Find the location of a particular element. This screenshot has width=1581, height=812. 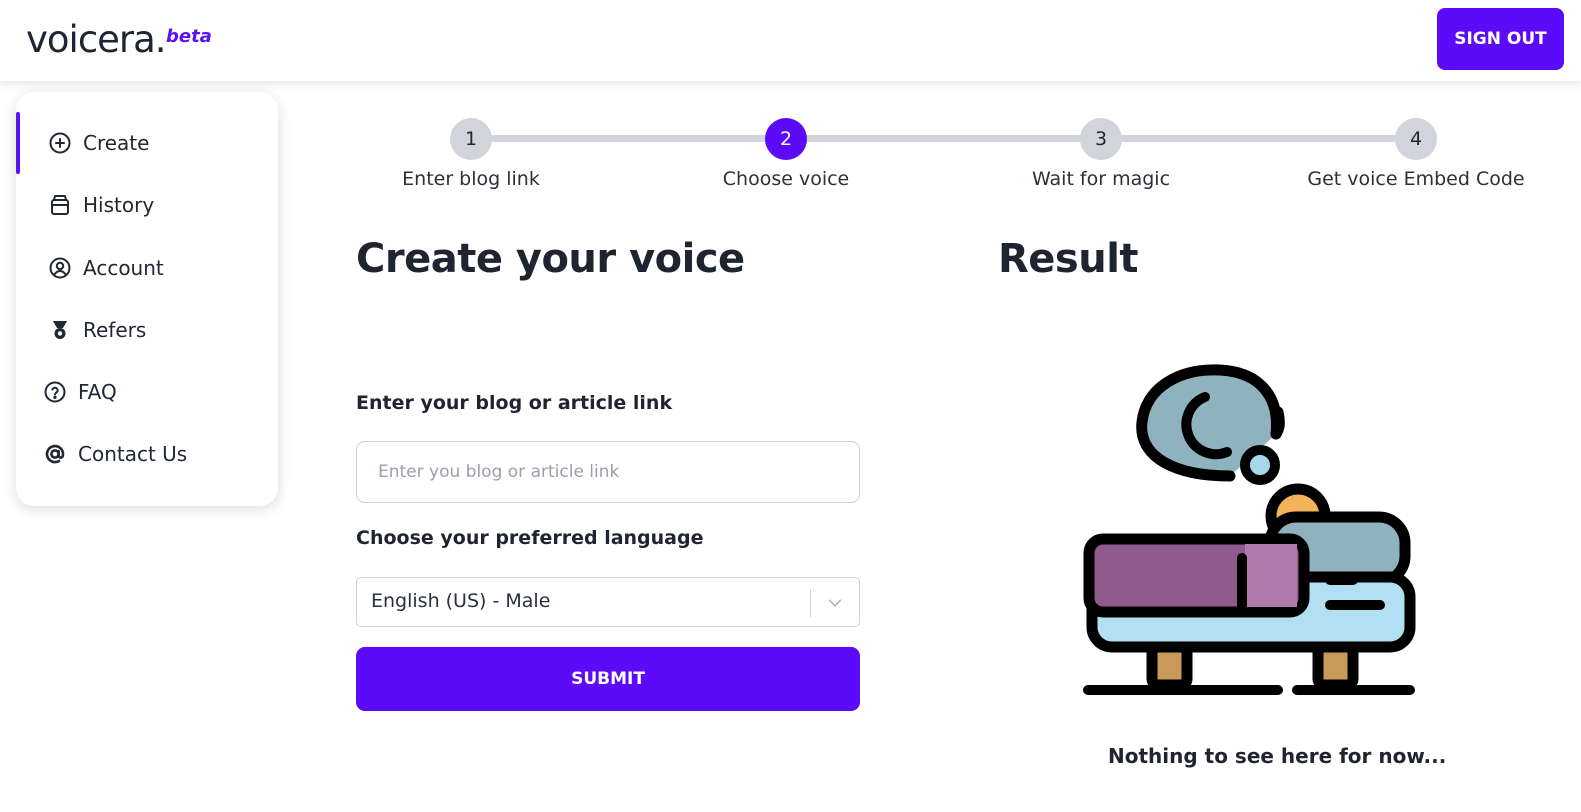

top-bar: voicera. beta SIGN OUT is located at coordinates (790, 40).